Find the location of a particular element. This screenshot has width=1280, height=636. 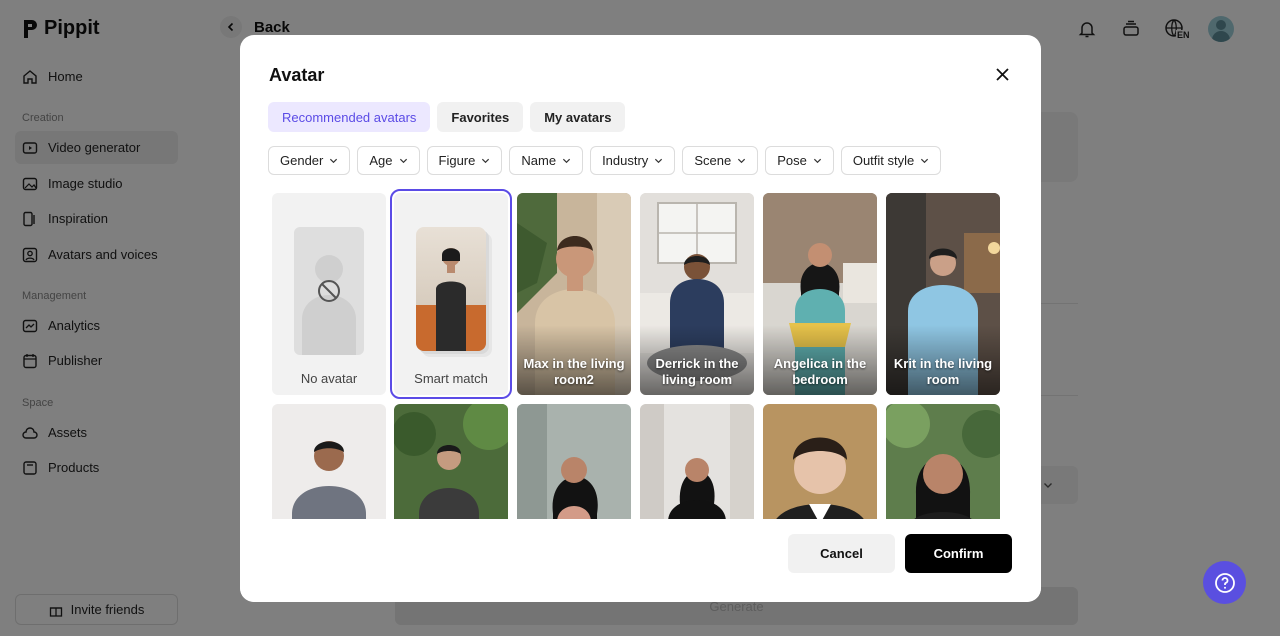

filter-figure: Figure is located at coordinates (464, 160).